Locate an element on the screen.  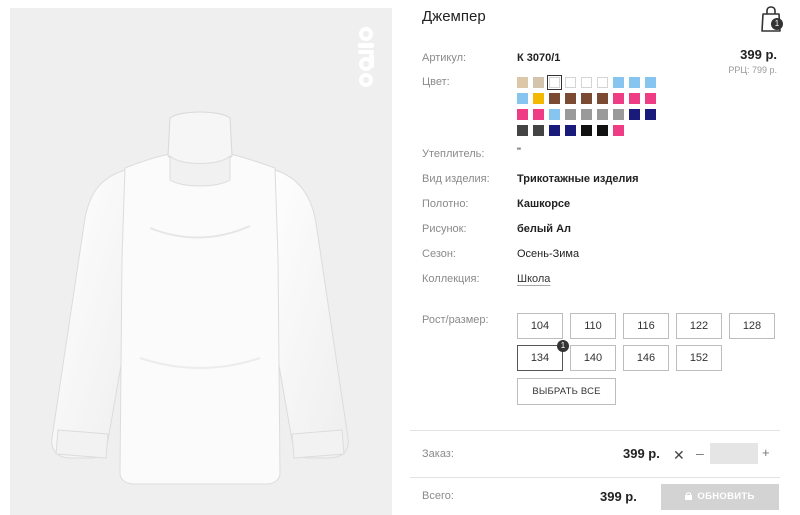
quantity-decrease-button: – is located at coordinates (700, 453).